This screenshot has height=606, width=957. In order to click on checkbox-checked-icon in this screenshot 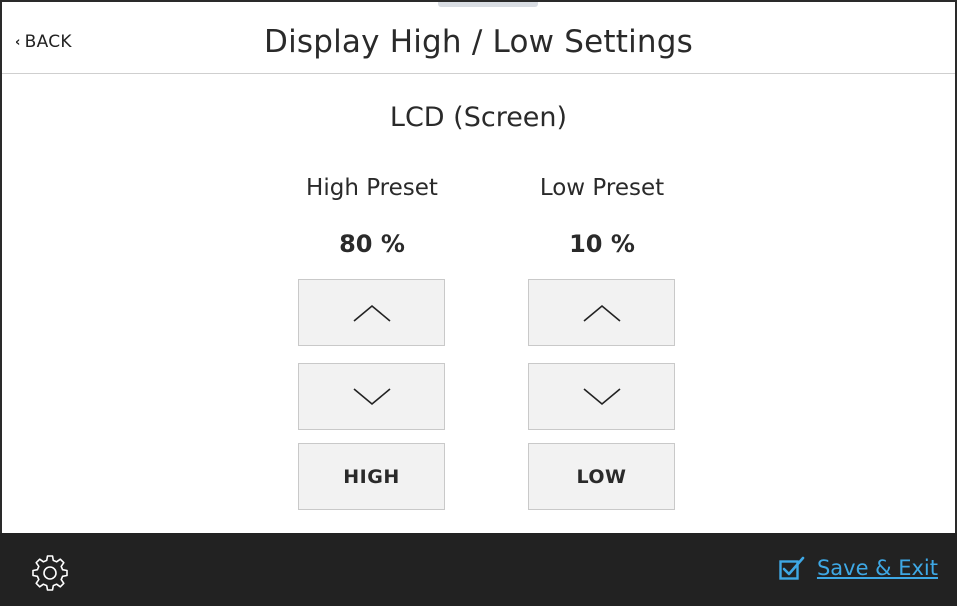, I will do `click(792, 568)`.